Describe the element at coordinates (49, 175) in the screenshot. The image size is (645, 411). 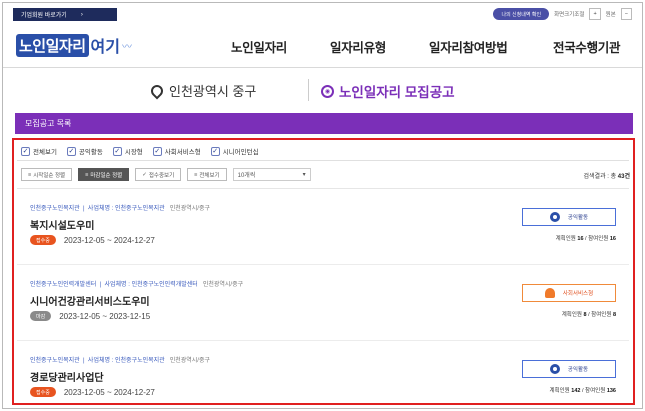
I see `sort-button-label: 시작일순 정렬` at that location.